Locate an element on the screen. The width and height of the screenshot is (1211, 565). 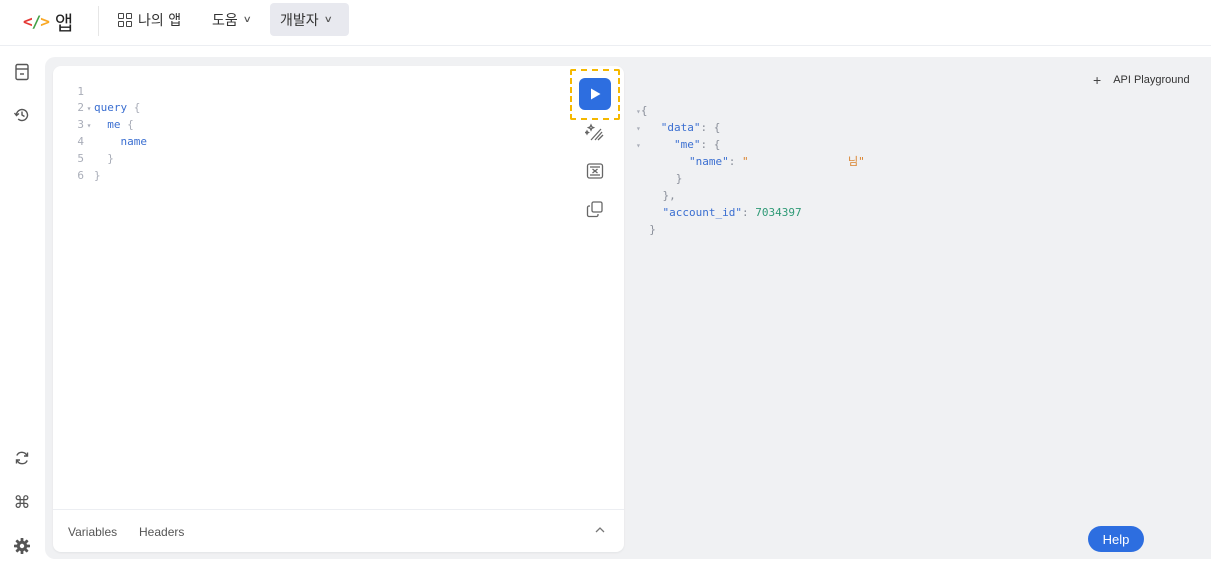
app-logo: </> 앱 is located at coordinates (48, 21).